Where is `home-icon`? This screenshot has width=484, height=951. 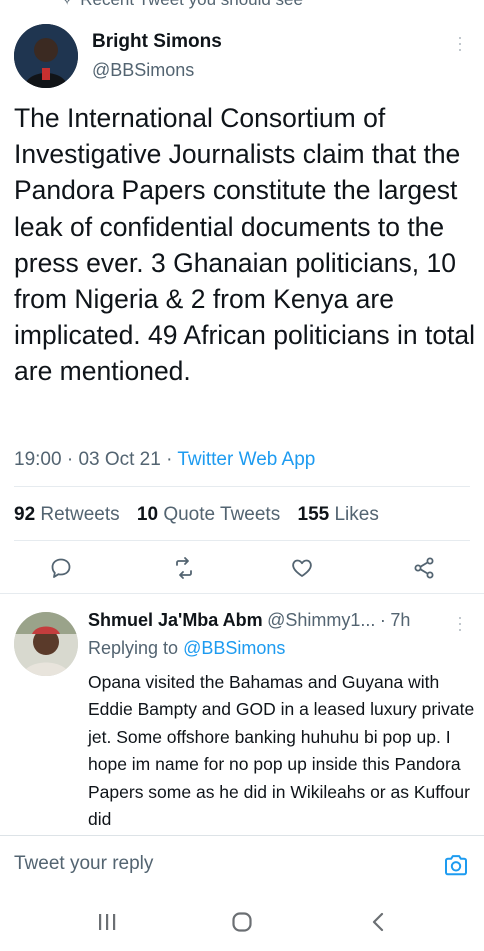 home-icon is located at coordinates (242, 922).